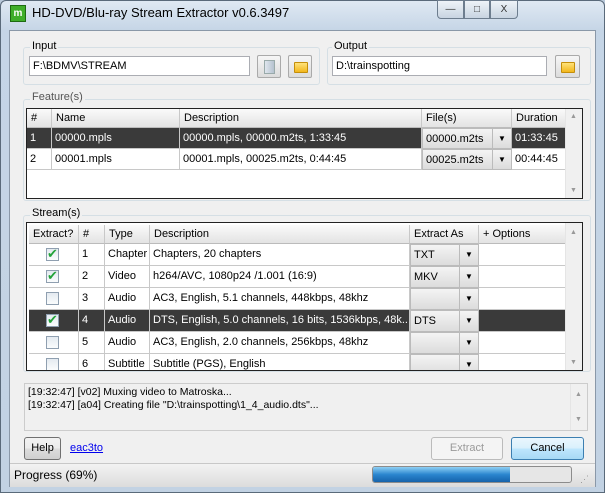  I want to click on drive-icon, so click(269, 67).